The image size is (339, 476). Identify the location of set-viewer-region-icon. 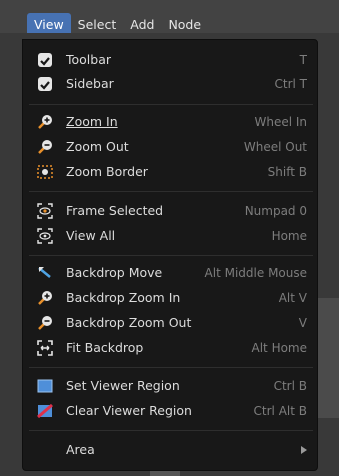
(45, 386).